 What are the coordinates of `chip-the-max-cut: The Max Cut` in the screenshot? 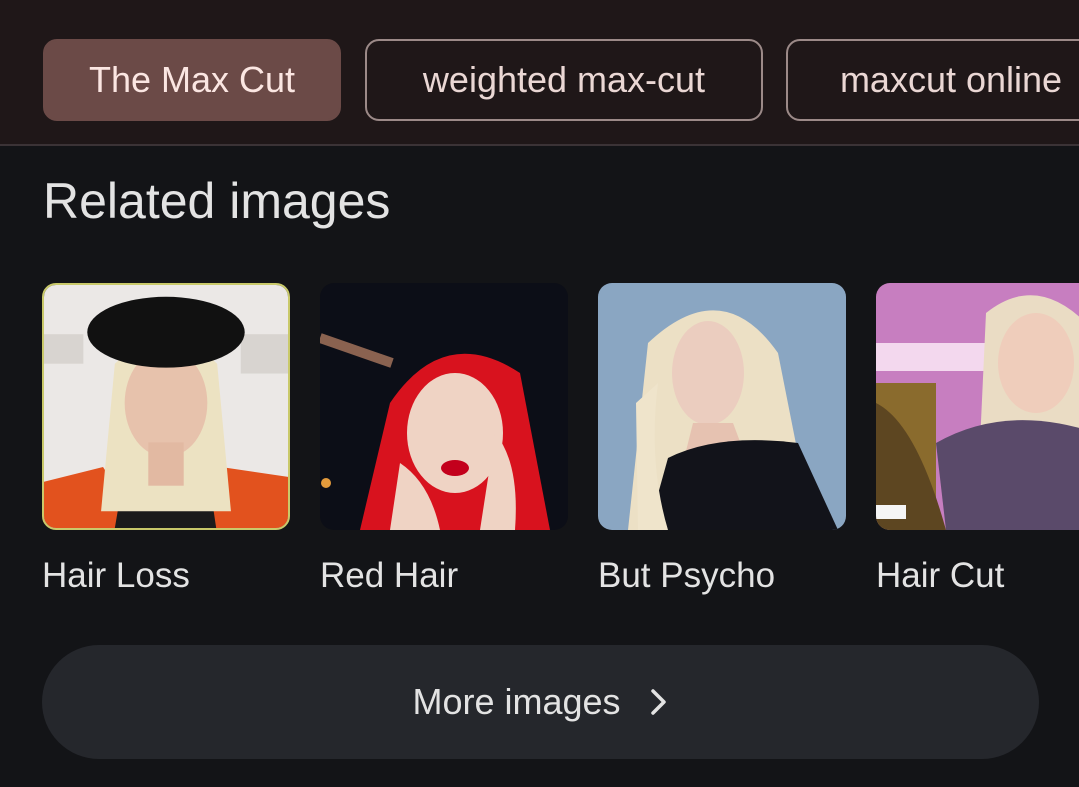 It's located at (192, 80).